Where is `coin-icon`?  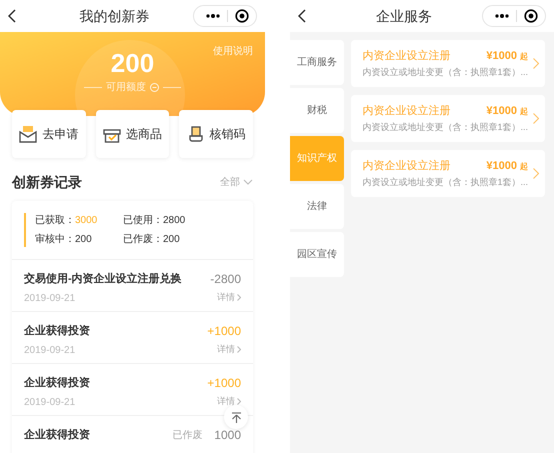 coin-icon is located at coordinates (154, 87).